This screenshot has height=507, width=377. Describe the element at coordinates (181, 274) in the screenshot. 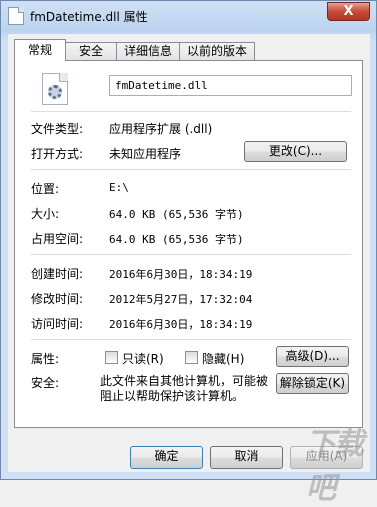

I see `created-value: 2016年6月30日，18:34:19` at that location.